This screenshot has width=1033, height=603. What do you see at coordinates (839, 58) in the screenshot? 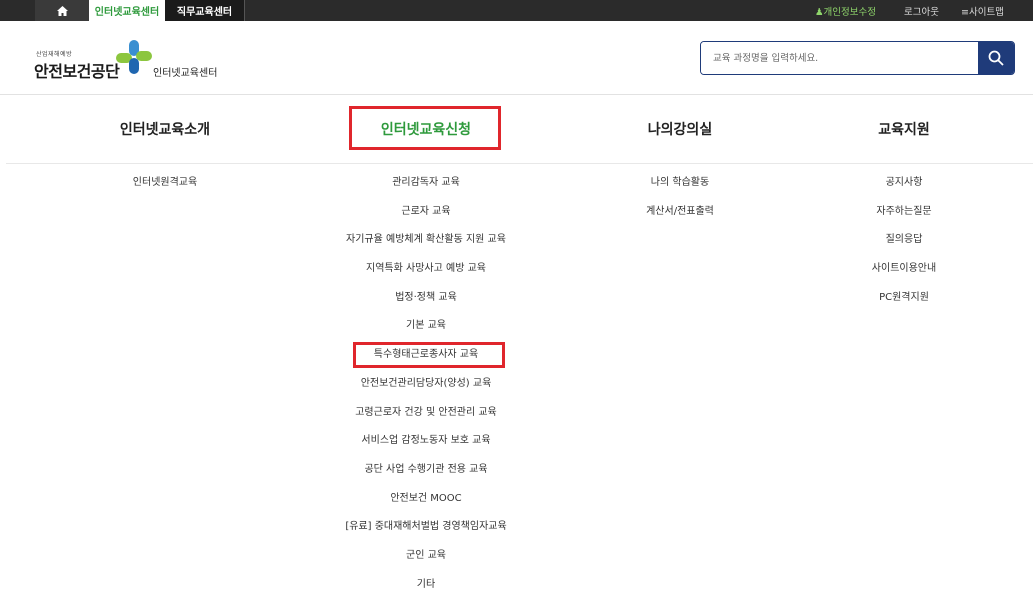
I see `search-input` at bounding box center [839, 58].